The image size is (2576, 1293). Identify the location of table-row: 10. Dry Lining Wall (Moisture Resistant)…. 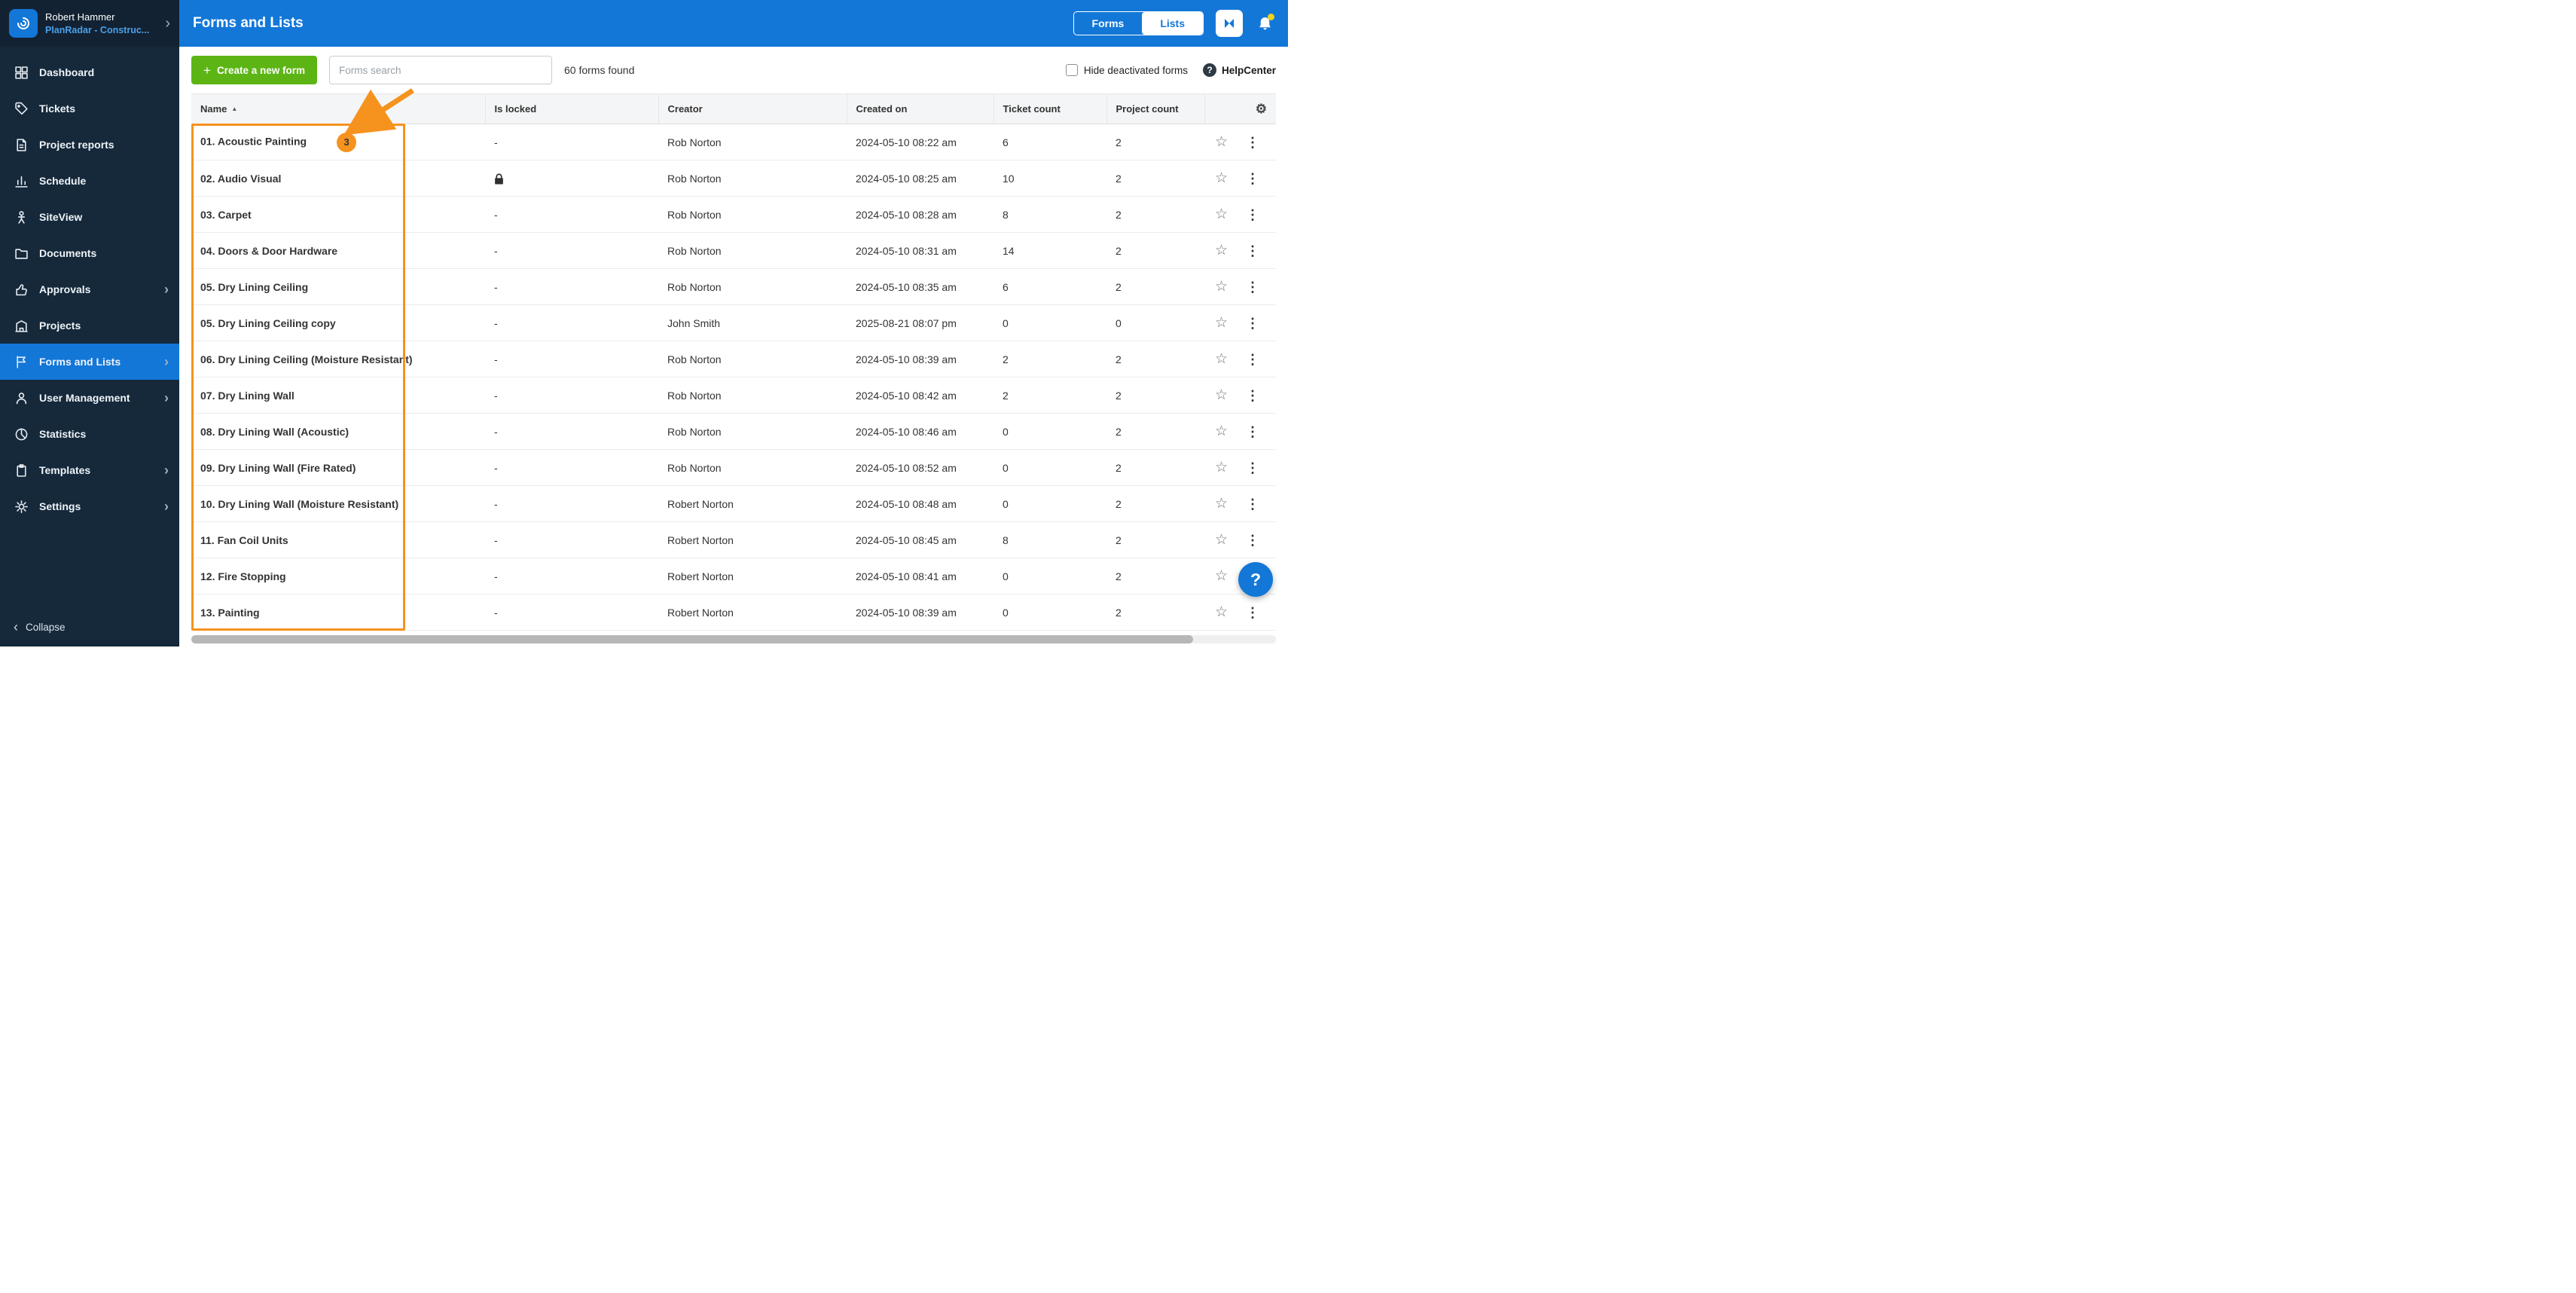
(734, 503).